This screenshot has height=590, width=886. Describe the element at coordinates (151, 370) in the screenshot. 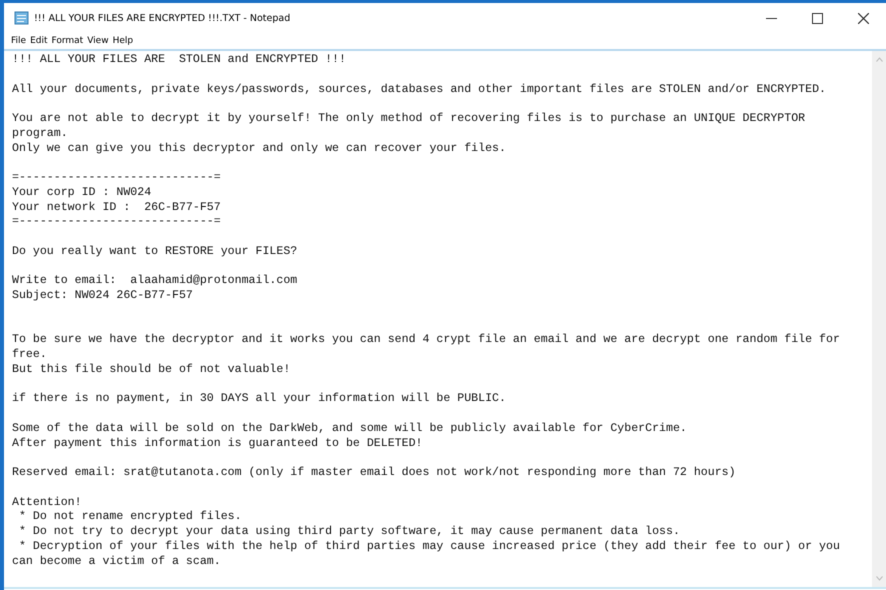

I see `text-line: But this file should be of not valuable!` at that location.